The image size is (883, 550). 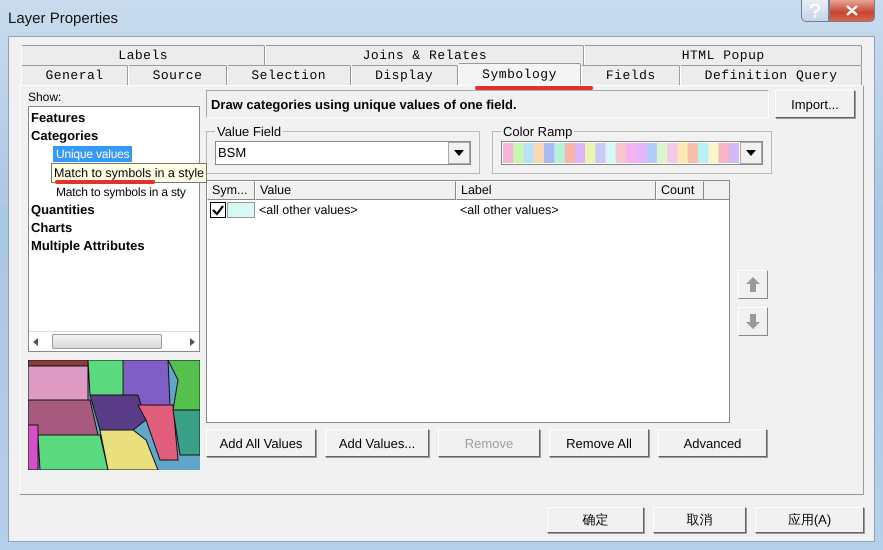 I want to click on help-button, so click(x=815, y=11).